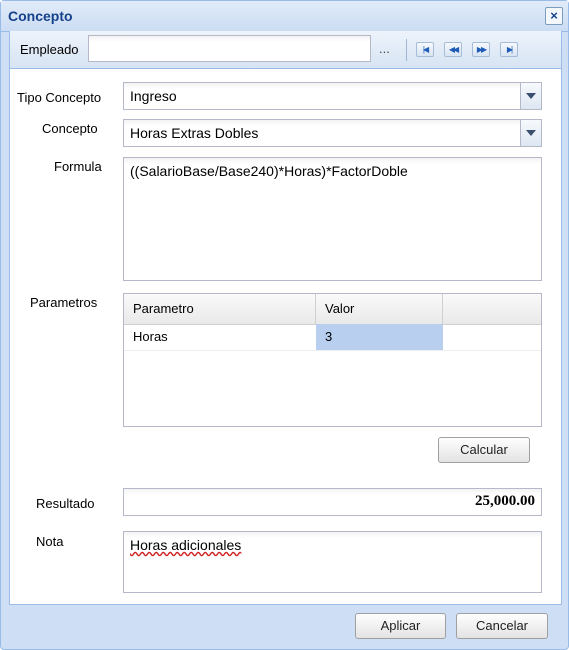 This screenshot has width=569, height=650. I want to click on dialog-footer: Aplicar Cancelar, so click(284, 625).